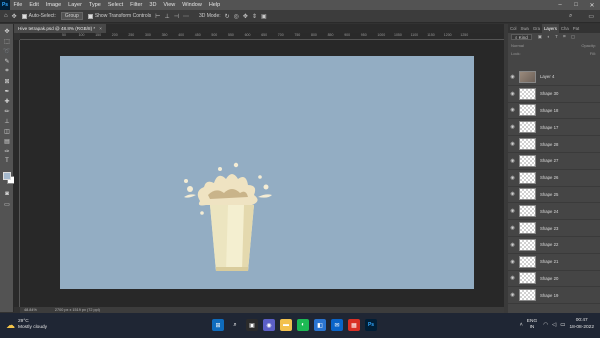 The width and height of the screenshot is (600, 338). What do you see at coordinates (371, 325) in the screenshot?
I see `photoshop-taskbar-icon: Ps` at bounding box center [371, 325].